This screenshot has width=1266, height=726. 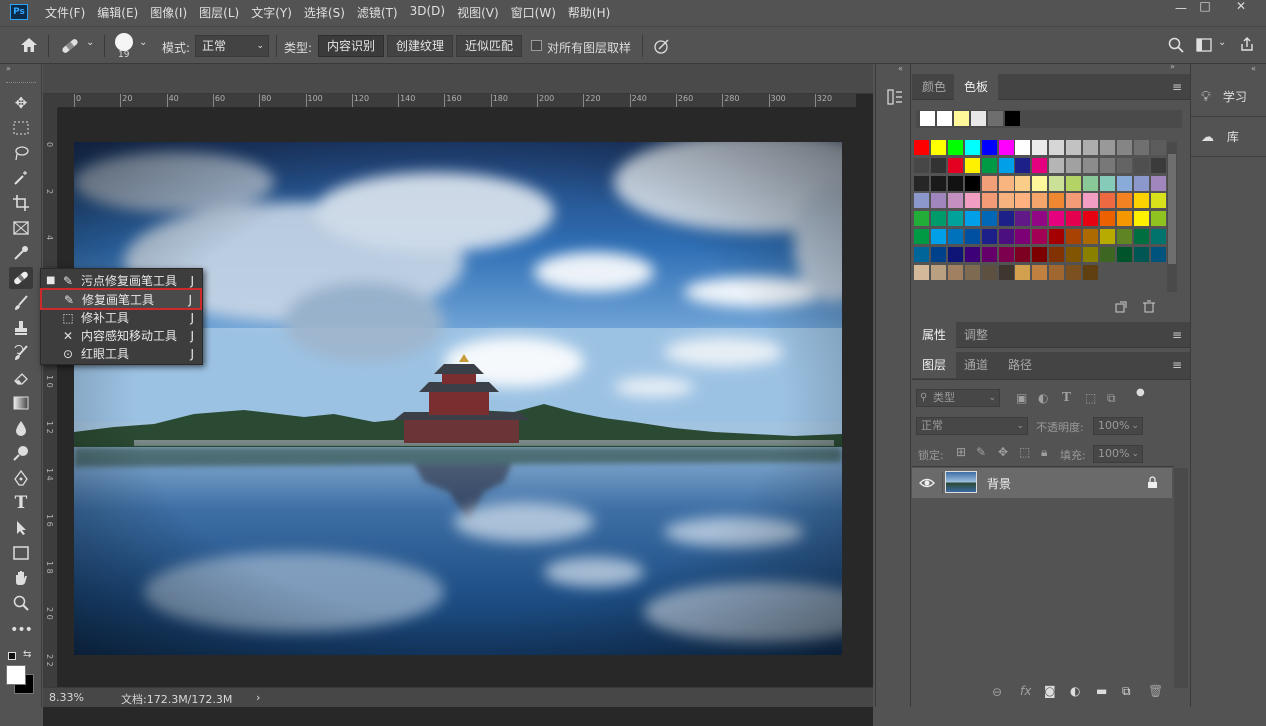 I want to click on clone-stamp-tool-icon, so click(x=21, y=328).